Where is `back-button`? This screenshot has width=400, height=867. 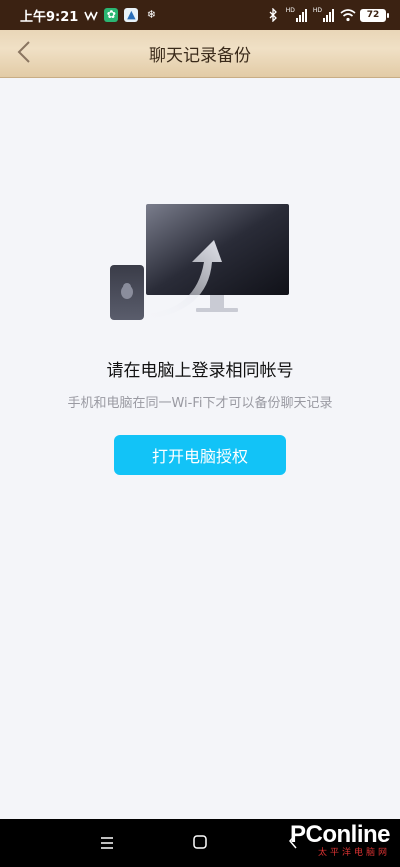
back-button is located at coordinates (24, 54).